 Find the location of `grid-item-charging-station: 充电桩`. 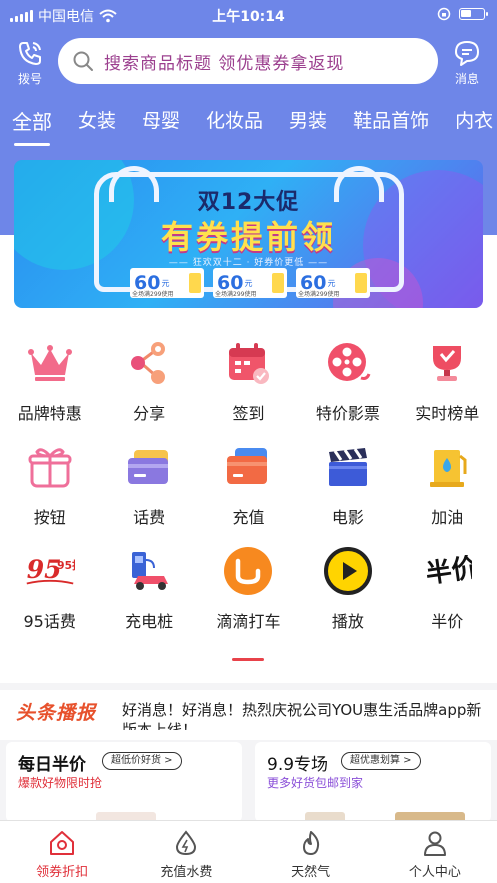

grid-item-charging-station: 充电桩 is located at coordinates (148, 589).